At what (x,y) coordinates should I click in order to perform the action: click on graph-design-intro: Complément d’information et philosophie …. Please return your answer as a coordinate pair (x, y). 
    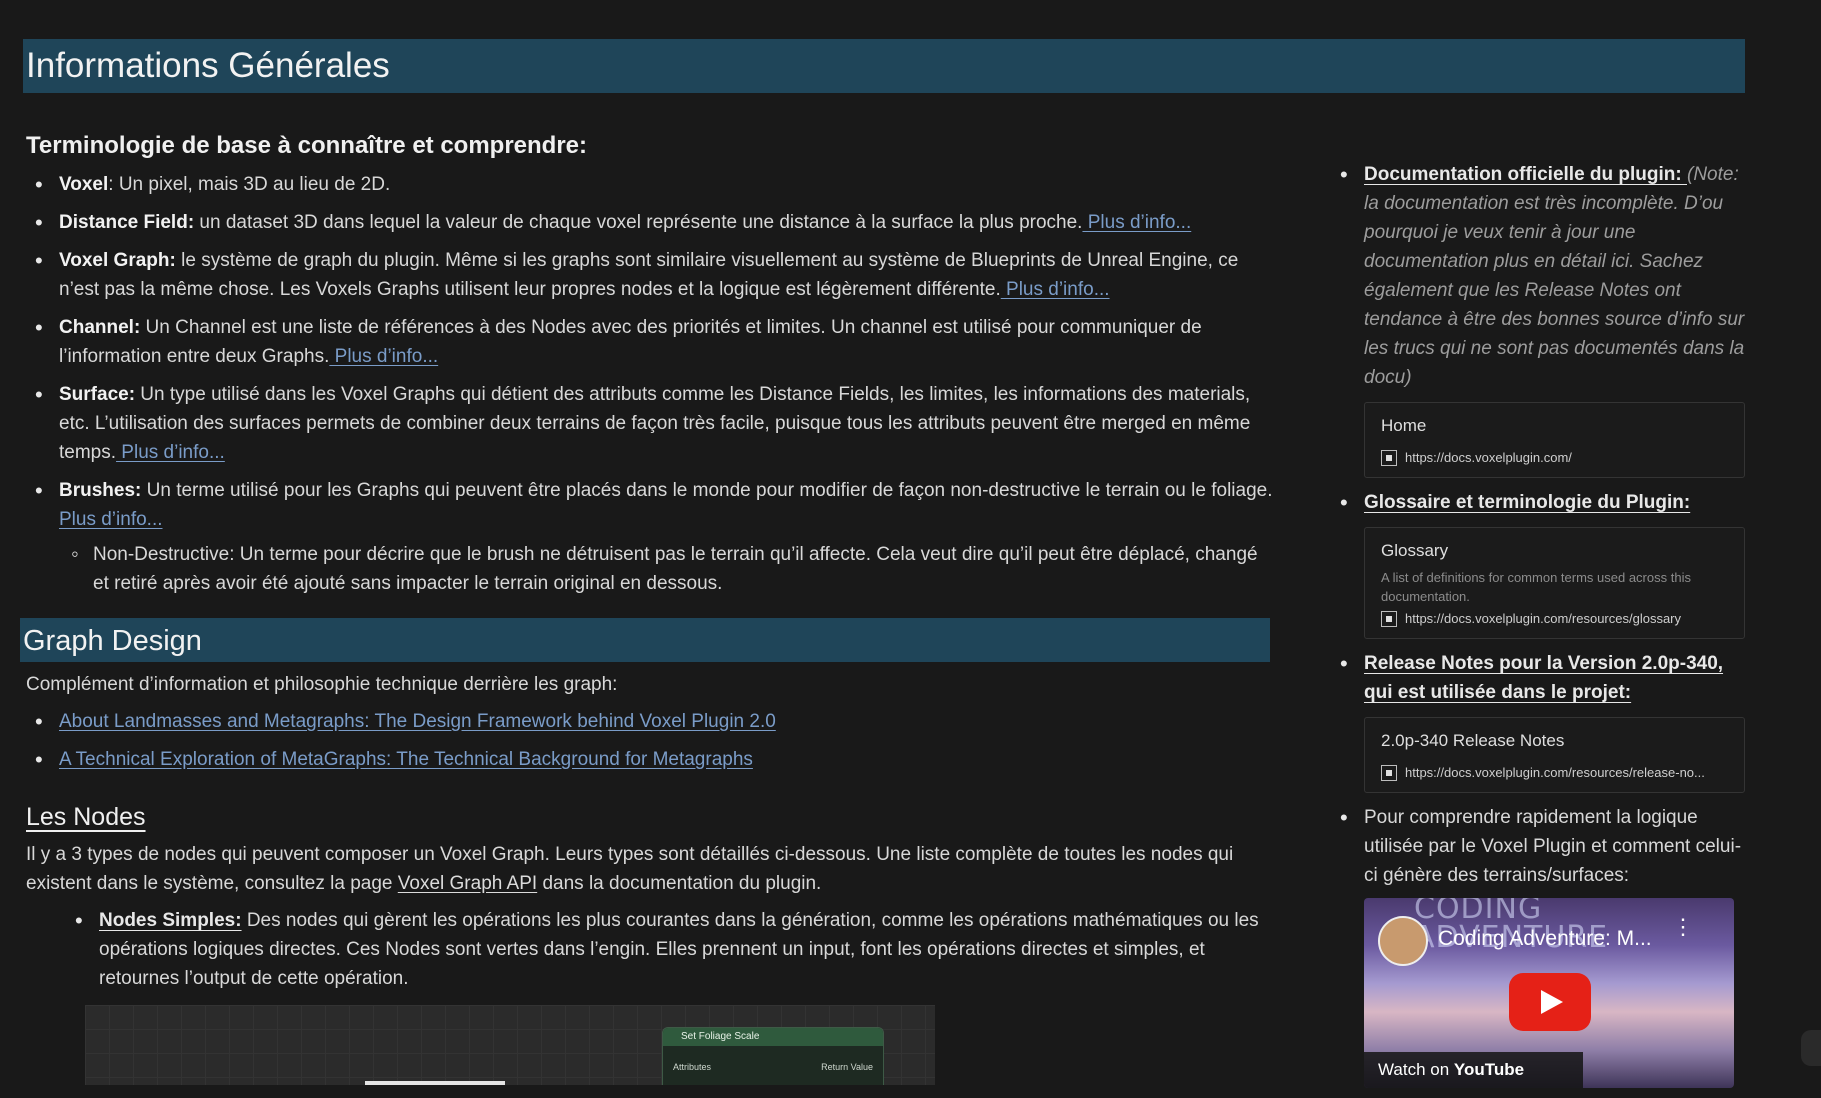
    Looking at the image, I should click on (322, 684).